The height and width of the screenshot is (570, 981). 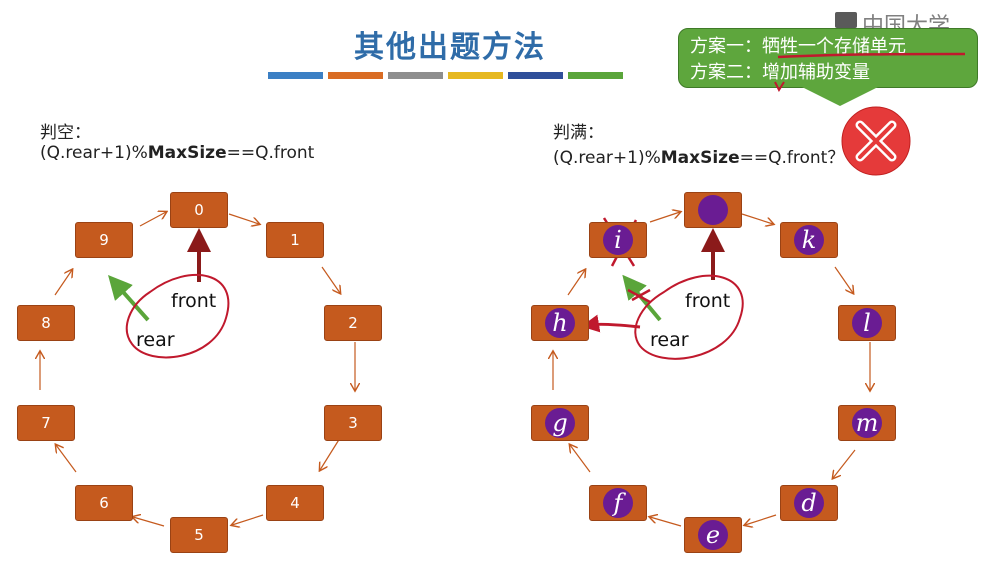 I want to click on element-m: m, so click(x=867, y=423).